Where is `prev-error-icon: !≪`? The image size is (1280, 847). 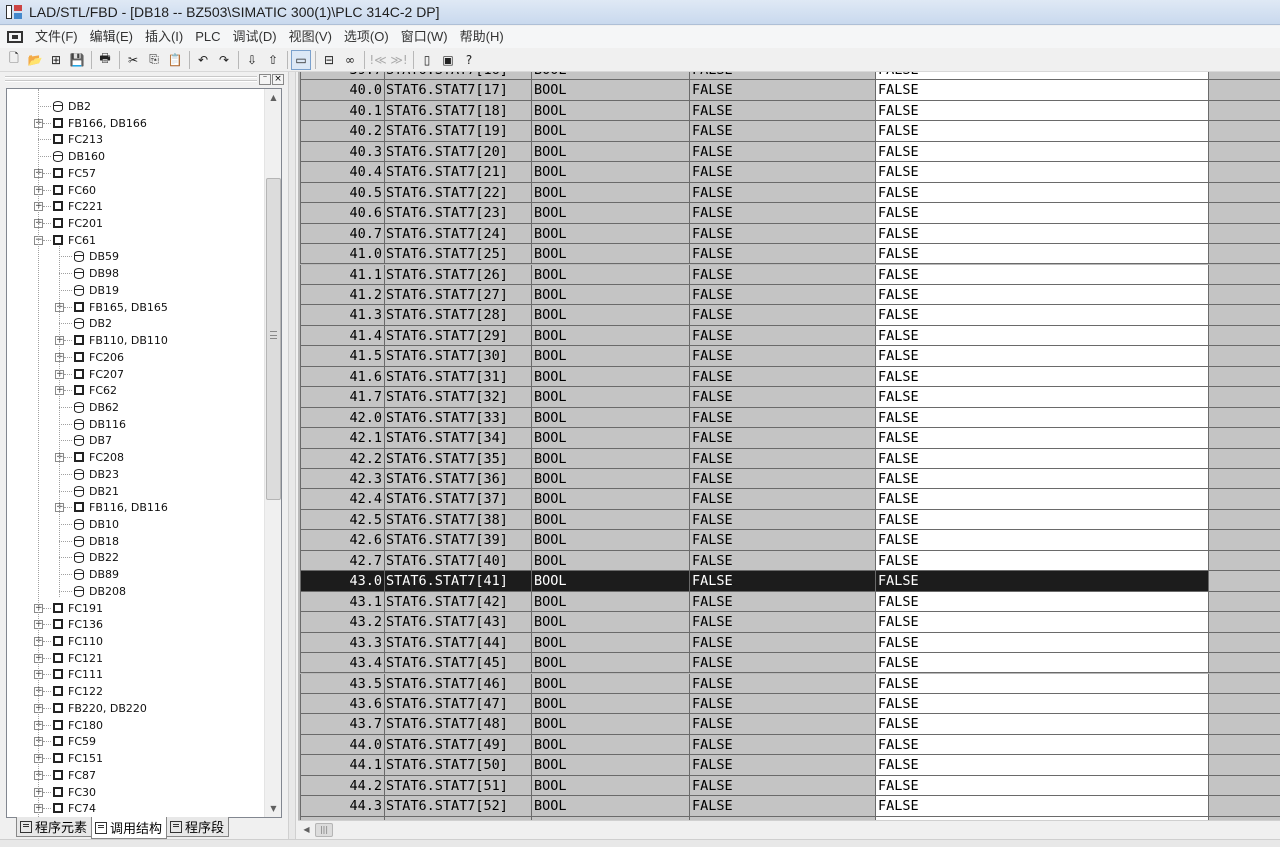
prev-error-icon: !≪ is located at coordinates (378, 60).